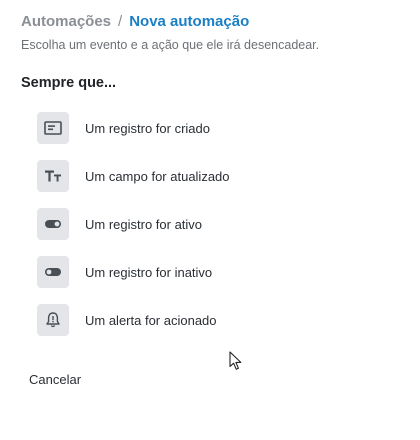  Describe the element at coordinates (235, 360) in the screenshot. I see `mouse-cursor-icon` at that location.